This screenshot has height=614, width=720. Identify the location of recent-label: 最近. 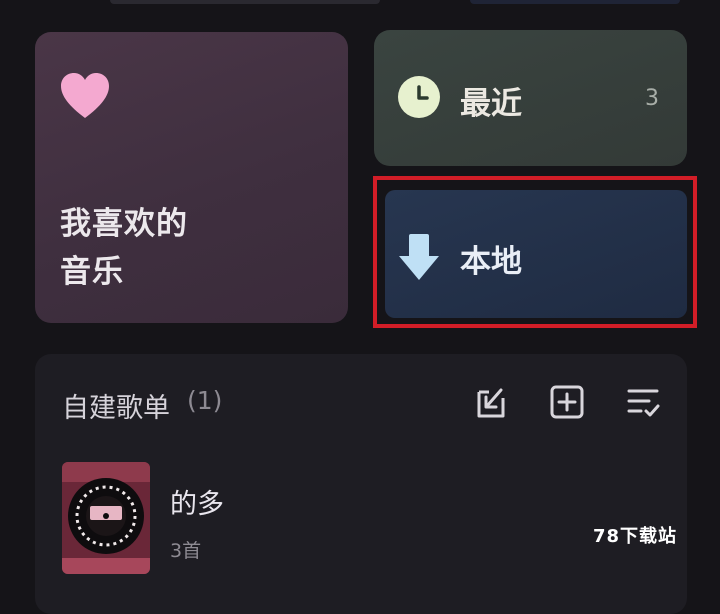
(491, 104).